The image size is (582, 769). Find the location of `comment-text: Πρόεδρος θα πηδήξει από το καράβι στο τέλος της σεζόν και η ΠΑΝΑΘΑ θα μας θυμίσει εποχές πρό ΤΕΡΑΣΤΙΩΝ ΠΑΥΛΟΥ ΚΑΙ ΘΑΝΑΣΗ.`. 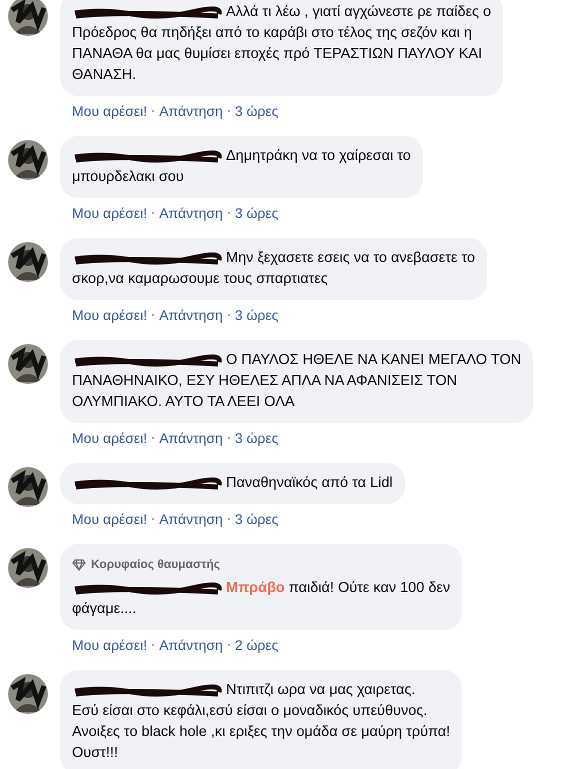

comment-text: Πρόεδρος θα πηδήξει από το καράβι στο τέλος της σεζόν και η ΠΑΝΑΘΑ θα μας θυμίσει εποχές πρό ΤΕΡΑΣΤΙΩΝ ΠΑΥΛΟΥ ΚΑΙ ΘΑΝΑΣΗ. is located at coordinates (278, 54).